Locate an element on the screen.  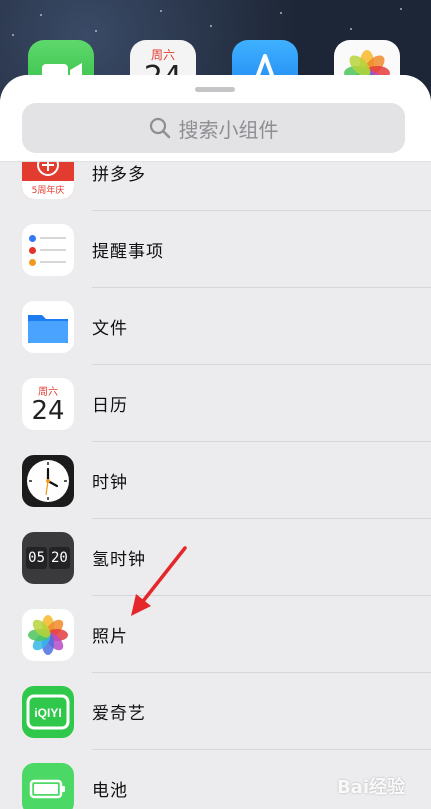
battery-icon is located at coordinates (48, 785).